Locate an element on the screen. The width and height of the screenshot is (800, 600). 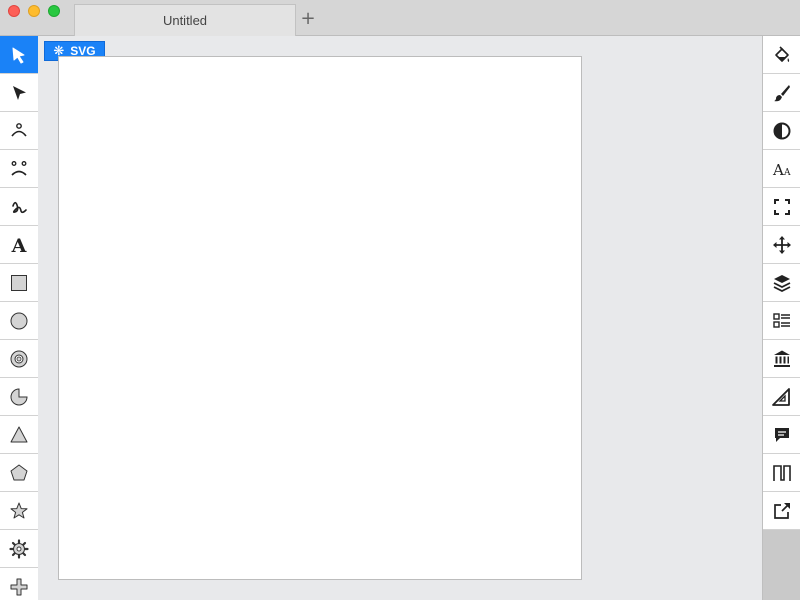
pie-icon is located at coordinates (19, 396).